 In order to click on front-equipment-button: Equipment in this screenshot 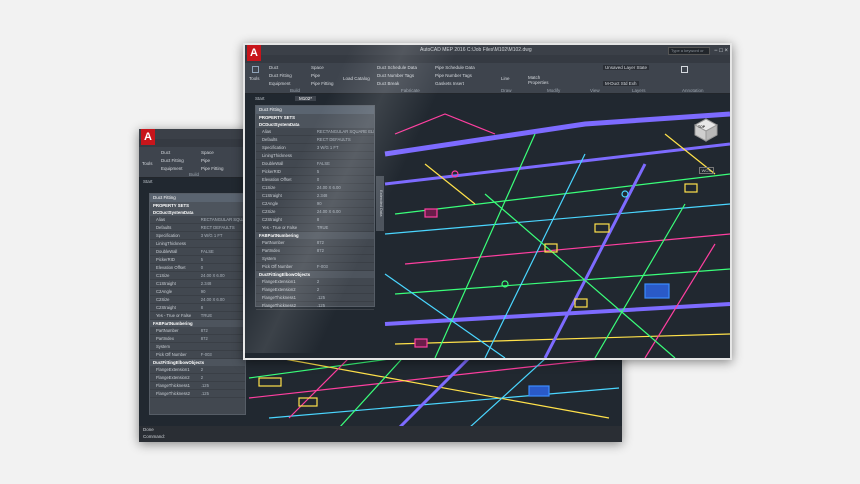, I will do `click(280, 83)`.